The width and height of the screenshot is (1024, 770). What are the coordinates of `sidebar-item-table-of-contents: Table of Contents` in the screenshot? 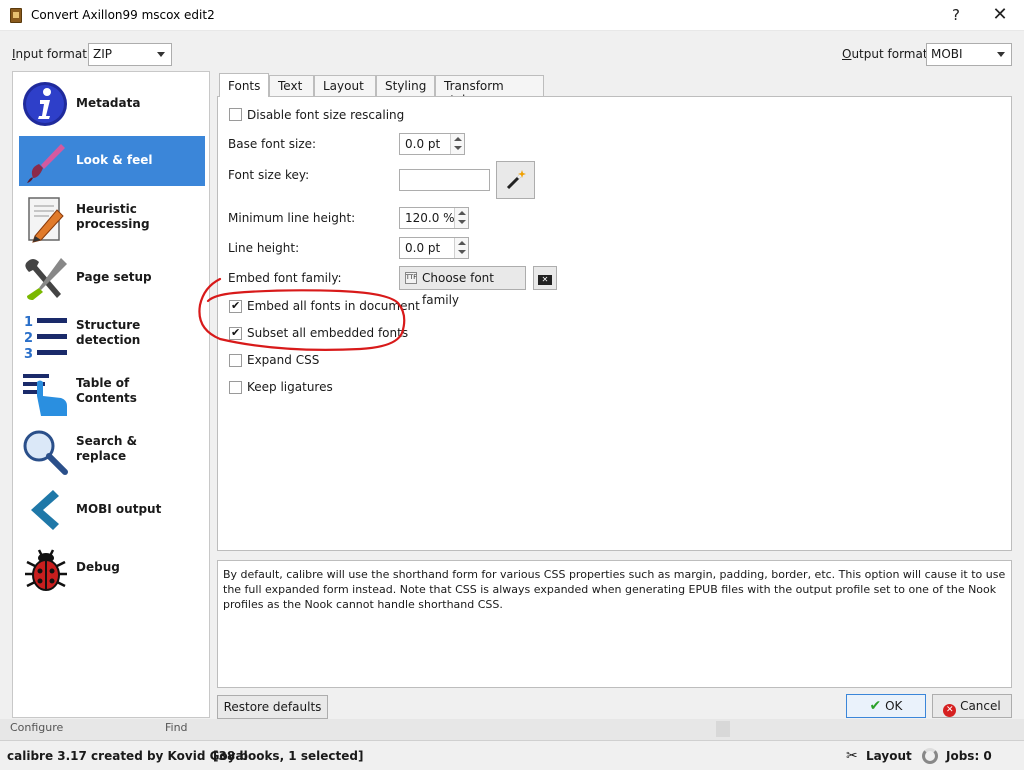 It's located at (112, 393).